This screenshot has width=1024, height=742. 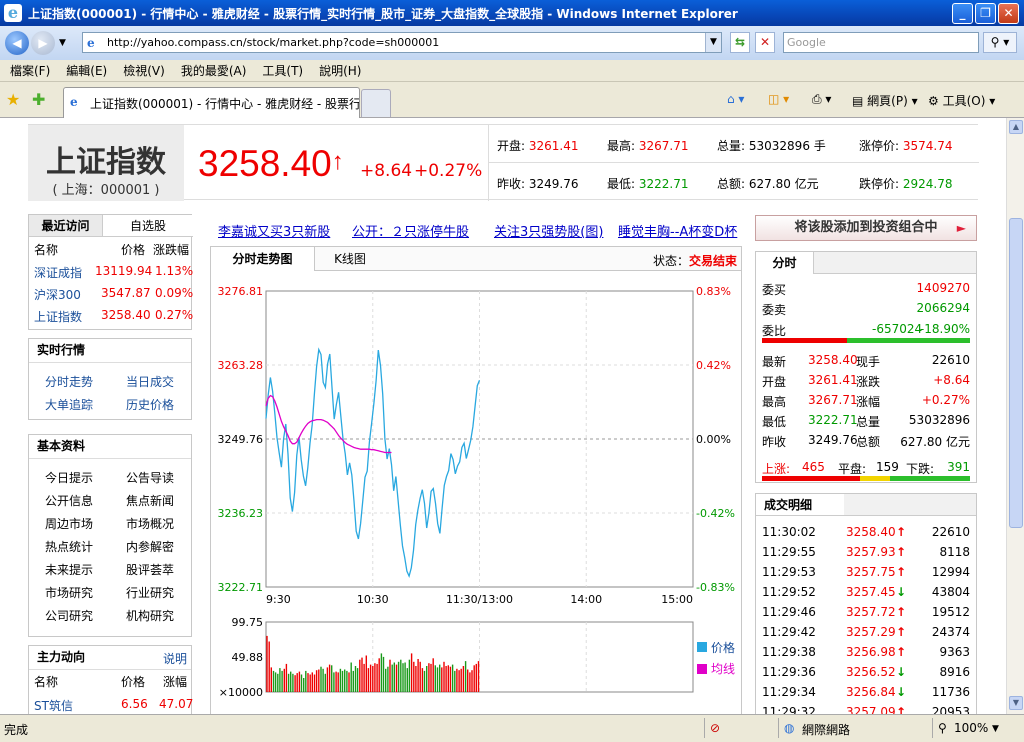 What do you see at coordinates (241, 291) in the screenshot?
I see `y-tick-label: 3276.81` at bounding box center [241, 291].